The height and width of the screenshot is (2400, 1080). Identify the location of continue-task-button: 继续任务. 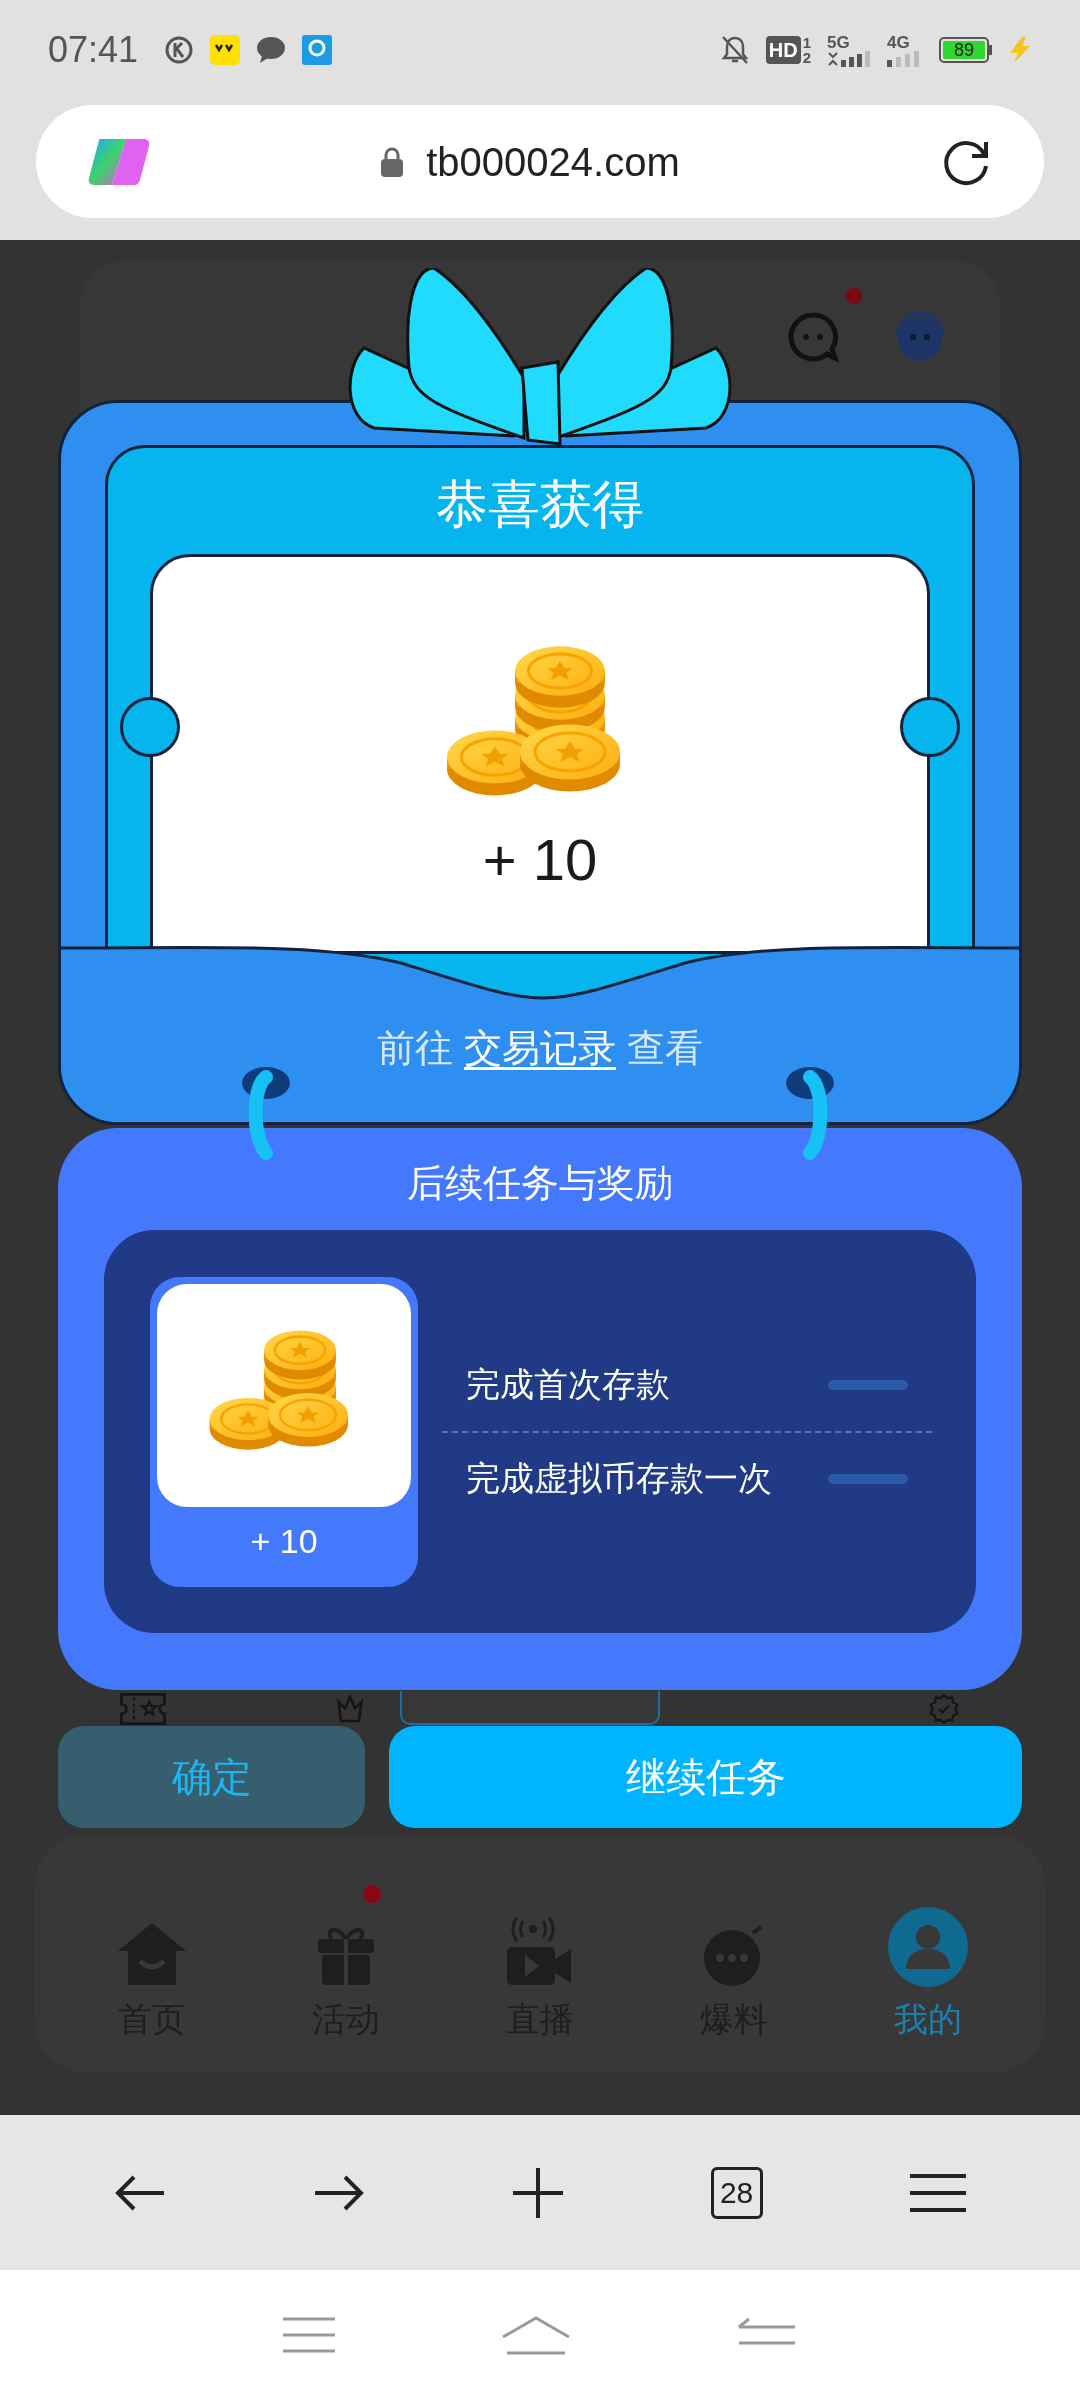
(705, 1777).